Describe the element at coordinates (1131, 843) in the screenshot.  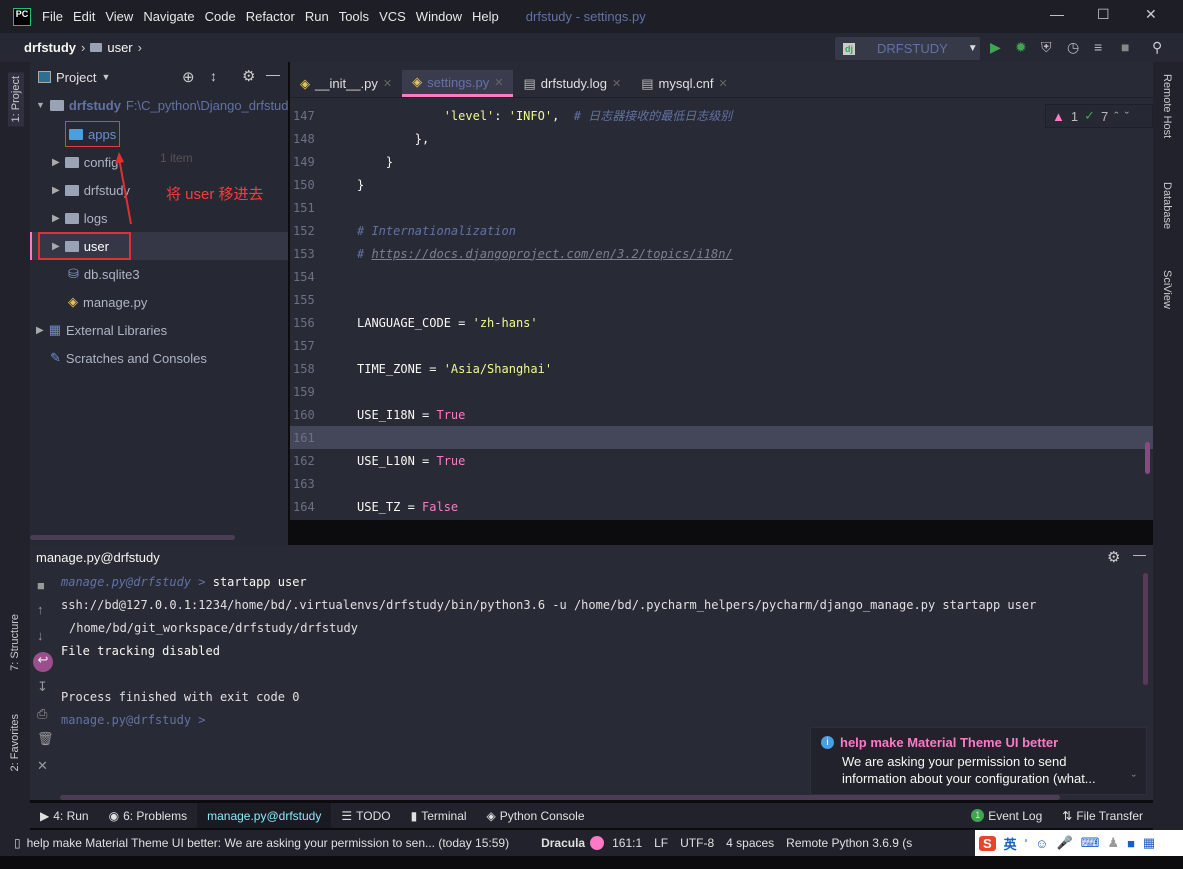
I see `skin-icon: ■` at that location.